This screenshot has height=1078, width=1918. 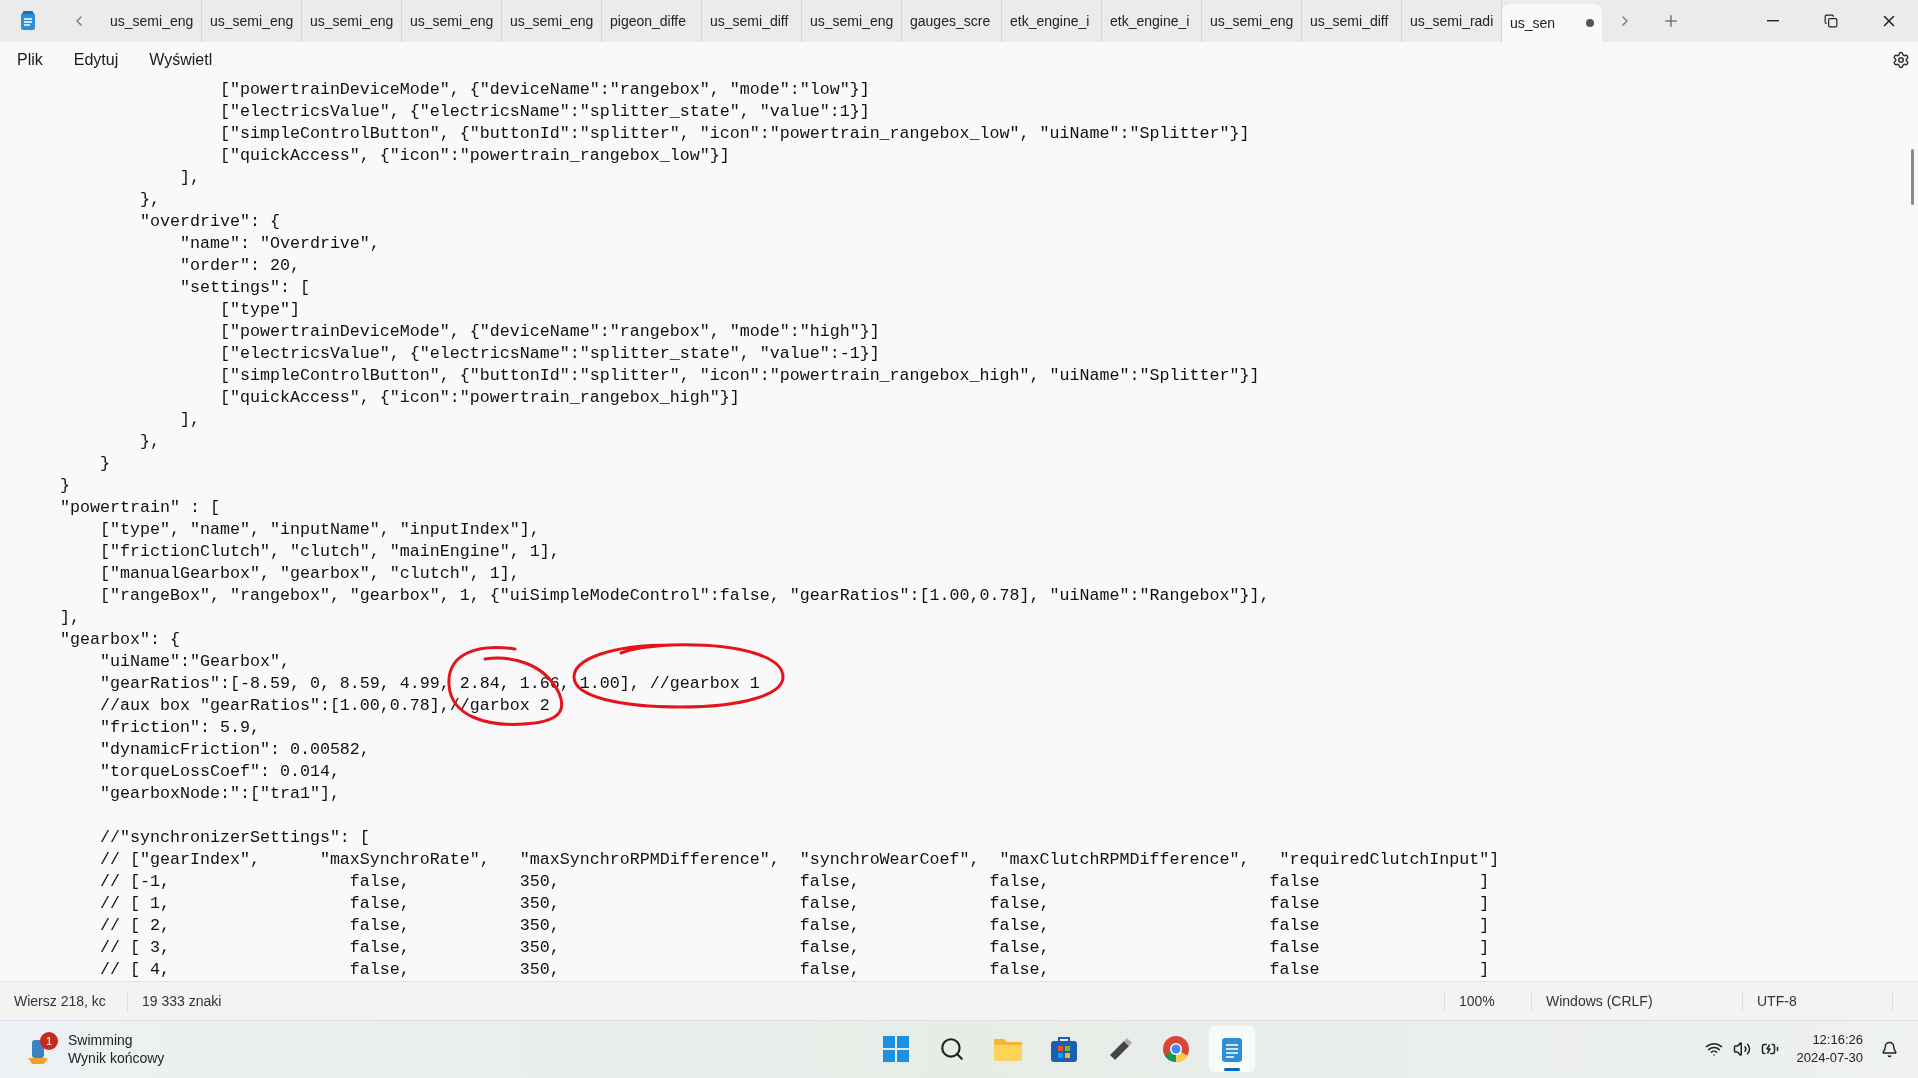 What do you see at coordinates (1818, 1000) in the screenshot?
I see `encoding: UTF-8` at bounding box center [1818, 1000].